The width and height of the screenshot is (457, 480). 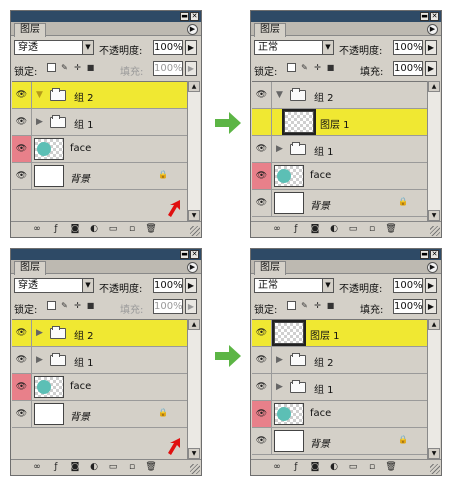 What do you see at coordinates (100, 333) in the screenshot?
I see `layer-group-row: 👁 ▶ 组 2` at bounding box center [100, 333].